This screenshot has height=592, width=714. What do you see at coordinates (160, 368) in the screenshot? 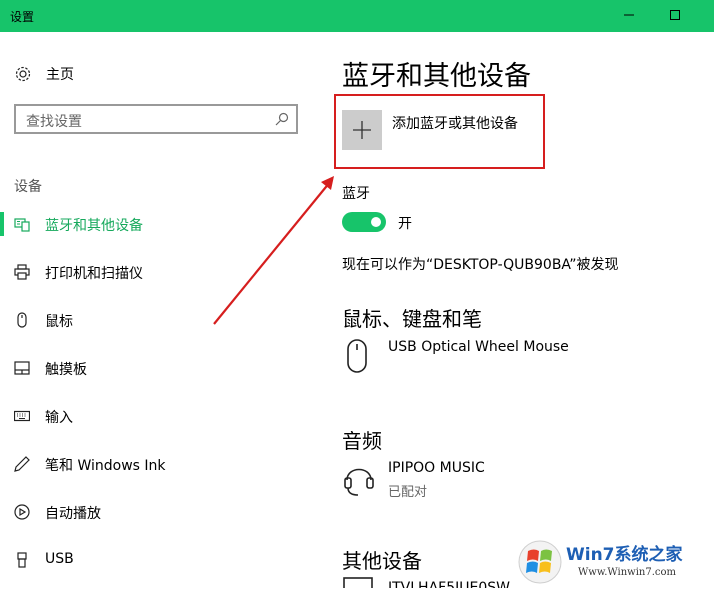
I see `sidebar-item-touchpad: 触摸板` at bounding box center [160, 368].